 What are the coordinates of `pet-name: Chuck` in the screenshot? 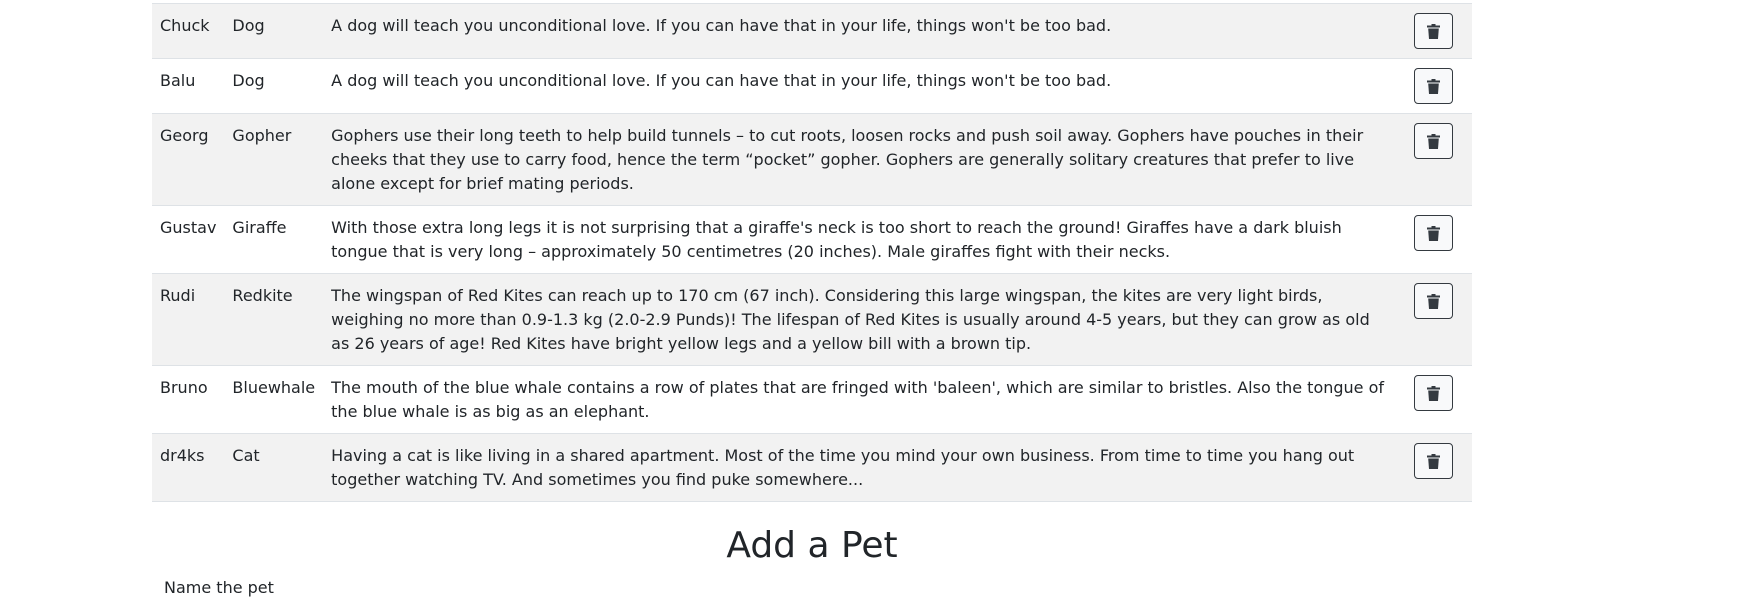 It's located at (188, 31).